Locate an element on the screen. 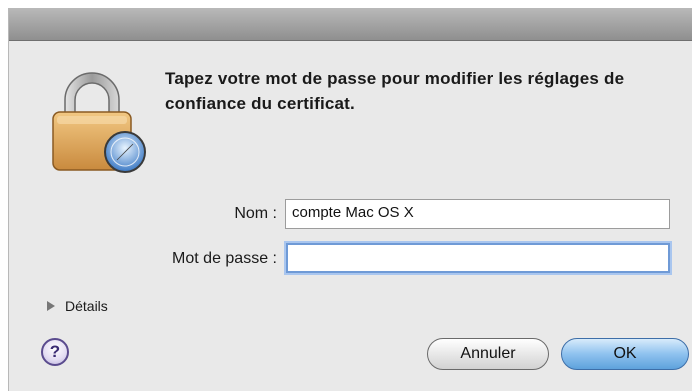 This screenshot has height=391, width=692. title-bar is located at coordinates (350, 24).